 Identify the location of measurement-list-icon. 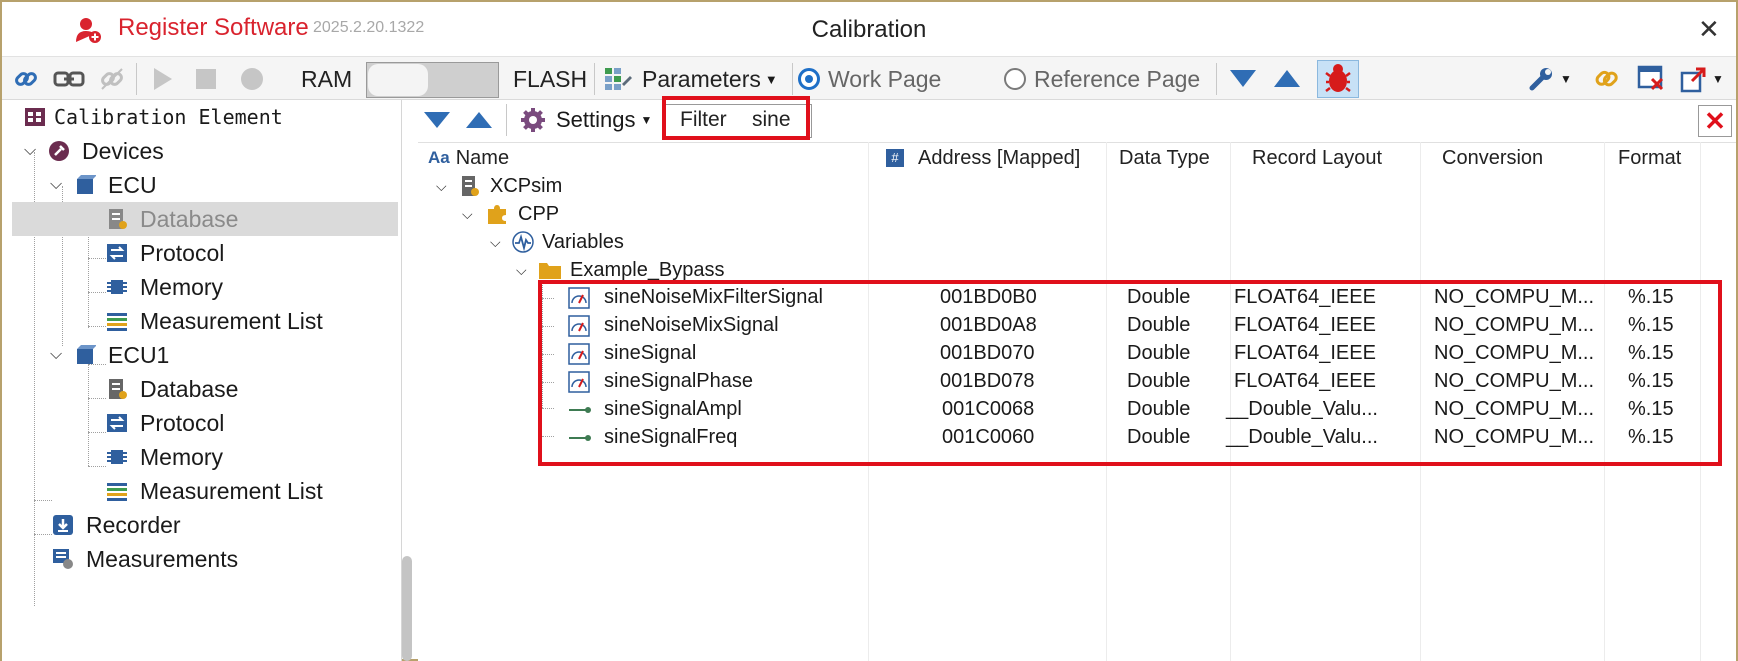
(117, 492).